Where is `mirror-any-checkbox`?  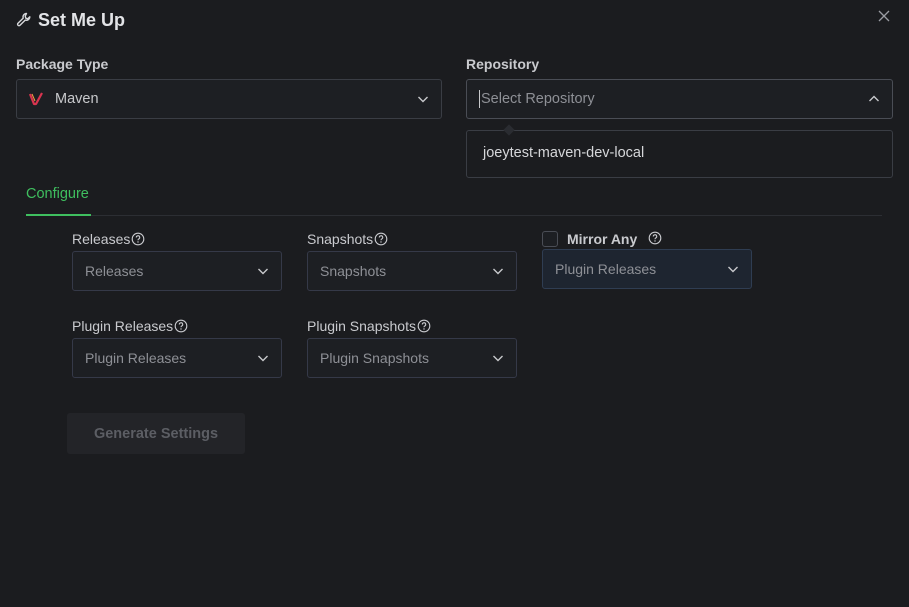 mirror-any-checkbox is located at coordinates (550, 239).